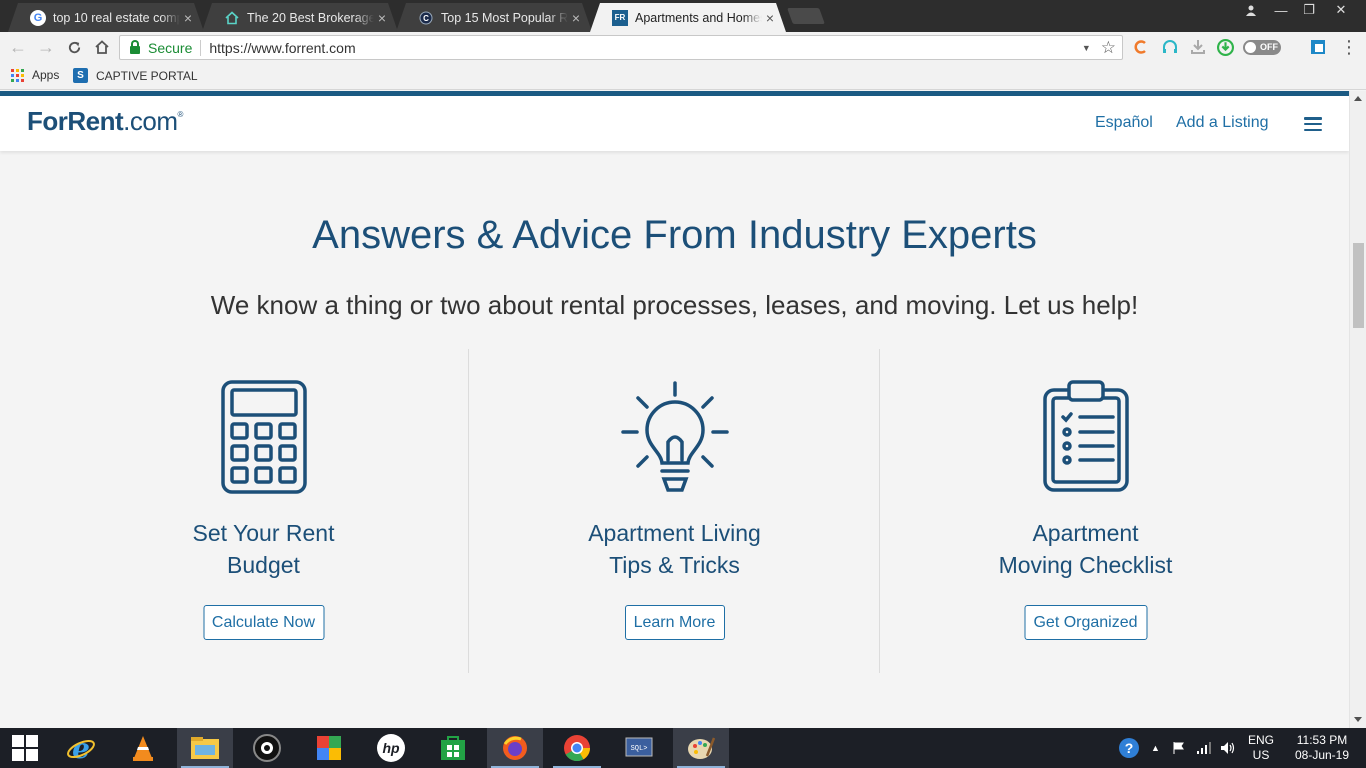 This screenshot has height=768, width=1366. I want to click on windows-start-icon, so click(25, 748).